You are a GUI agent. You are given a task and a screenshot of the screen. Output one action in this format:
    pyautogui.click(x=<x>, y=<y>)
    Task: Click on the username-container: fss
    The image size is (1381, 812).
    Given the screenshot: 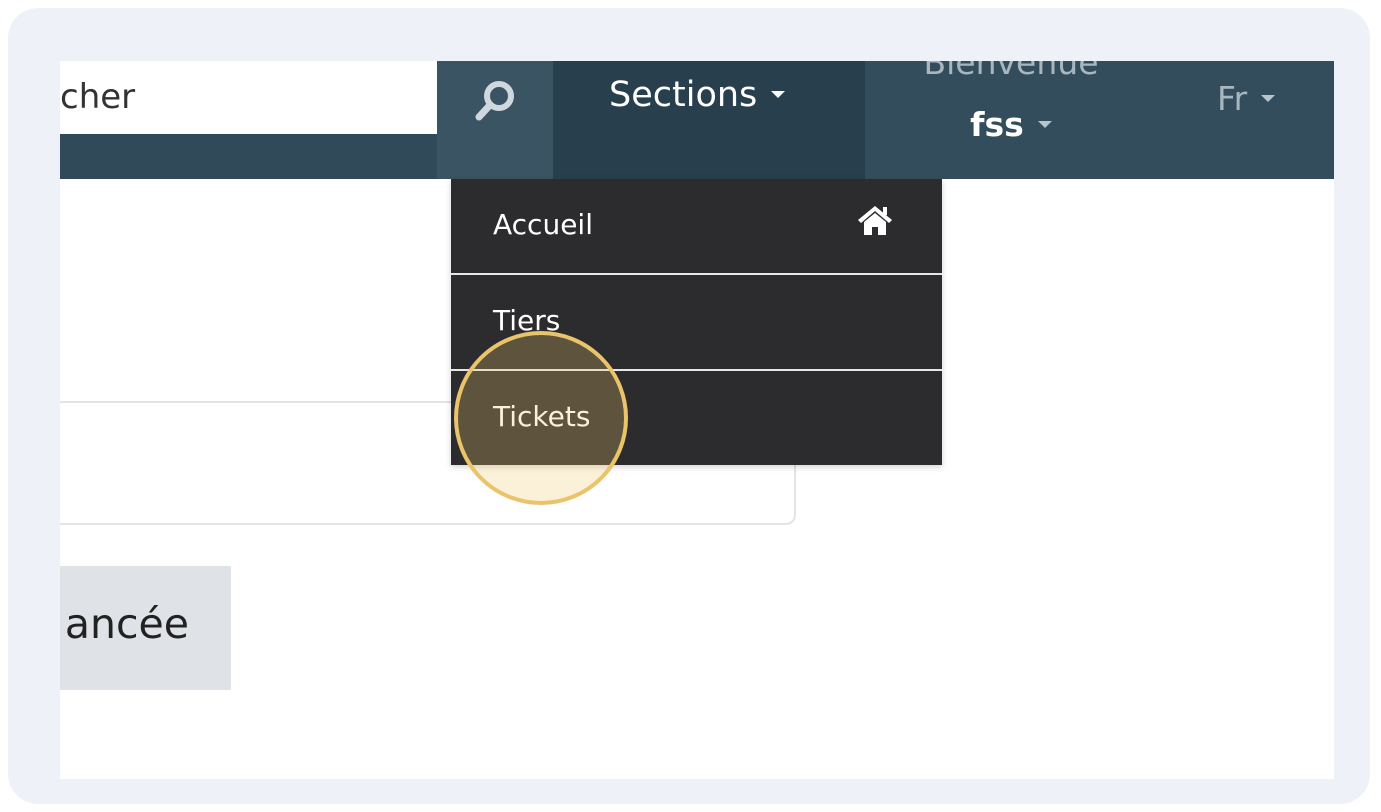 What is the action you would take?
    pyautogui.click(x=1011, y=124)
    